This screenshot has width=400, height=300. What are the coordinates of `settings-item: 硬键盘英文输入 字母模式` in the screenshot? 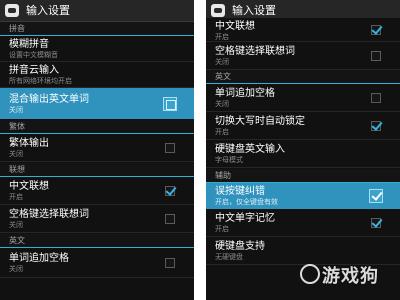 It's located at (303, 154).